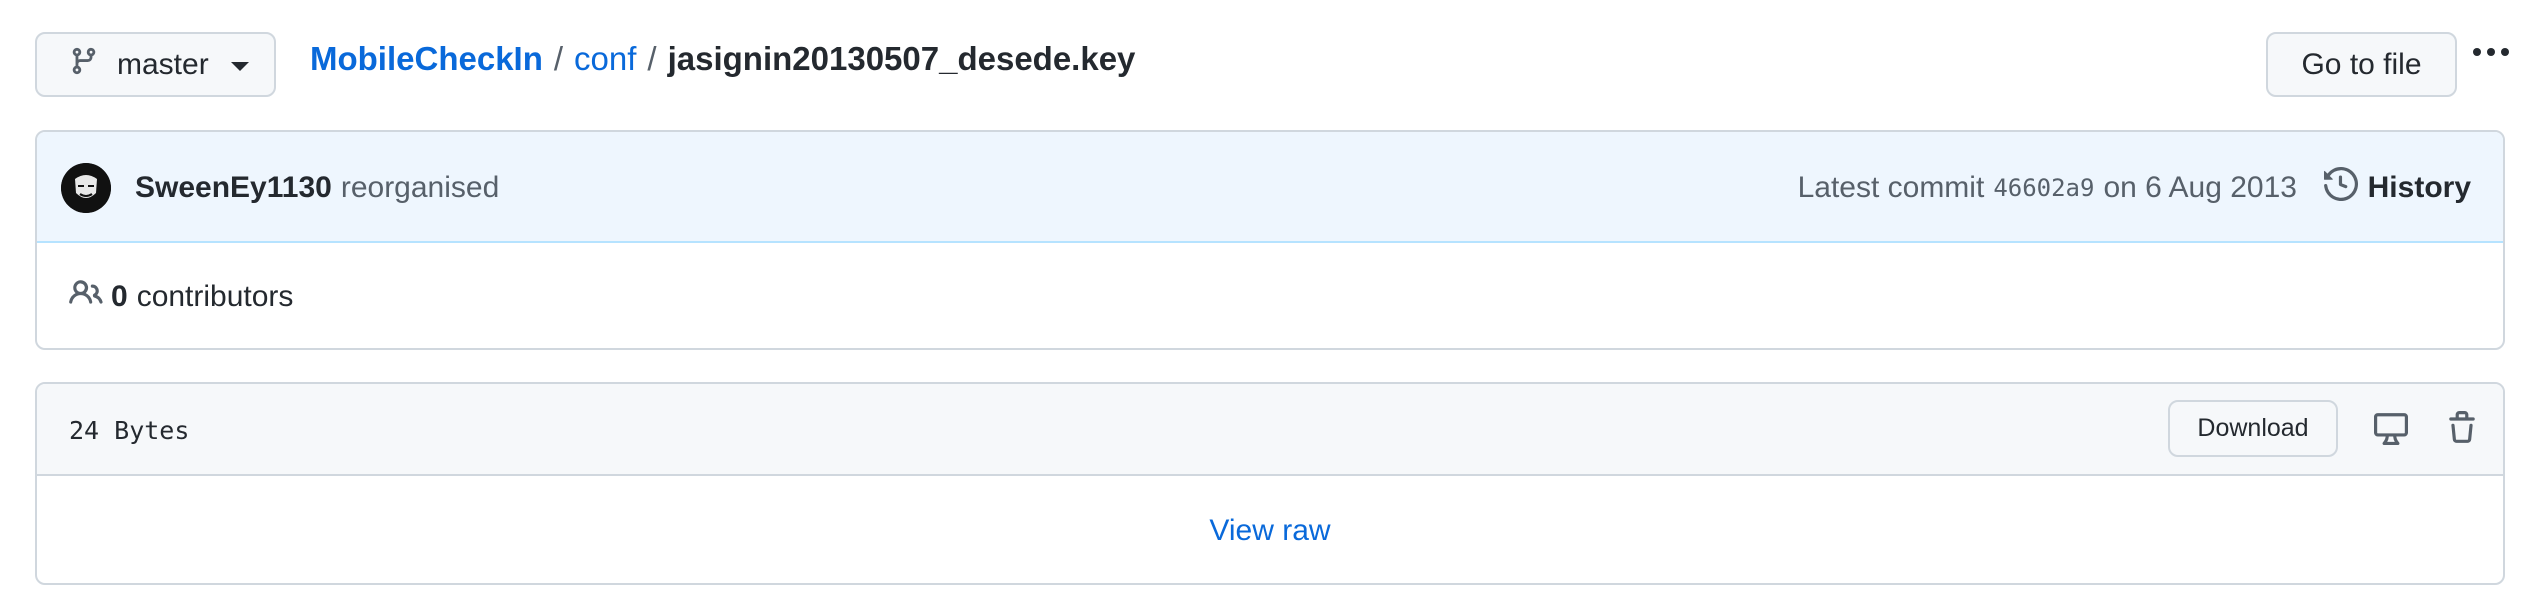 This screenshot has height=606, width=2536. Describe the element at coordinates (163, 64) in the screenshot. I see `branch-name: master` at that location.